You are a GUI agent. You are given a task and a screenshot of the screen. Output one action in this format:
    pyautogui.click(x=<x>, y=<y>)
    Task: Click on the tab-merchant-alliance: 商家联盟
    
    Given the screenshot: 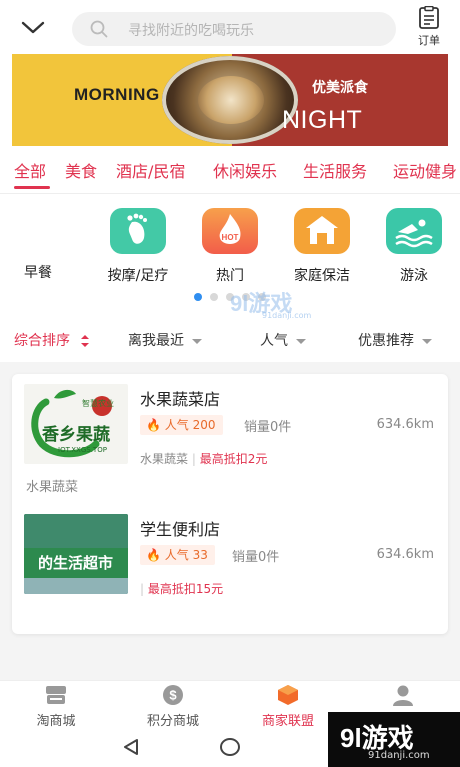 What is the action you would take?
    pyautogui.click(x=288, y=705)
    